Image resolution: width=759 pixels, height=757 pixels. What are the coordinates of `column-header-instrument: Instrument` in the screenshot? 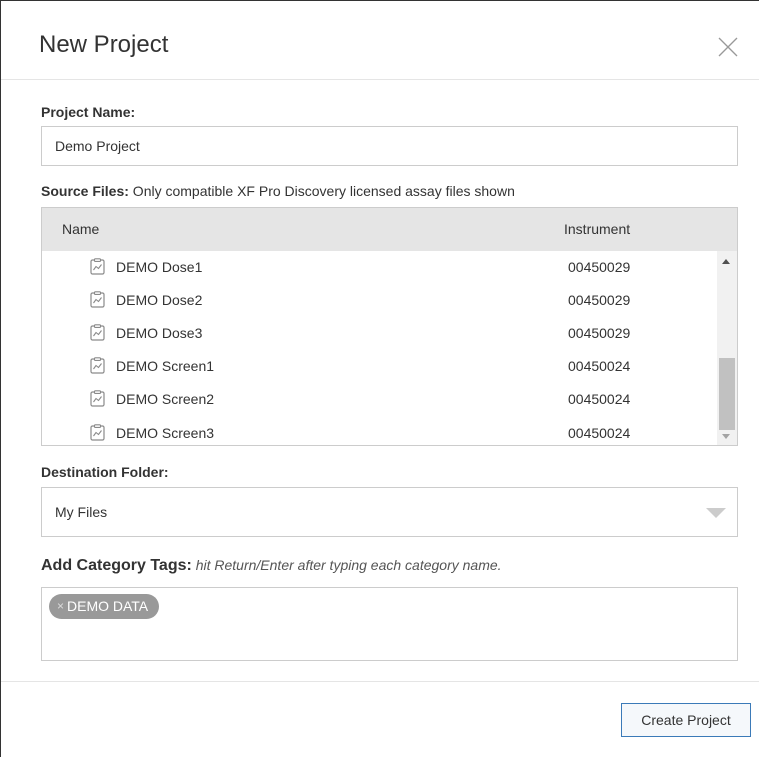 It's located at (597, 229).